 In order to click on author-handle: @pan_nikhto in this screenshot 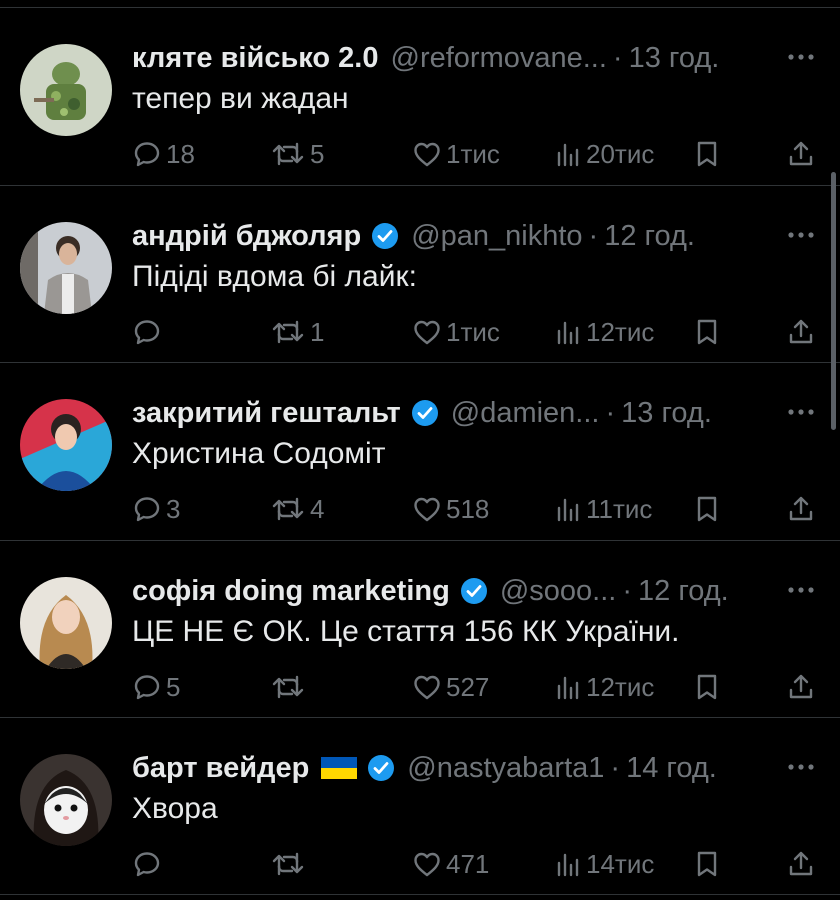, I will do `click(496, 236)`.